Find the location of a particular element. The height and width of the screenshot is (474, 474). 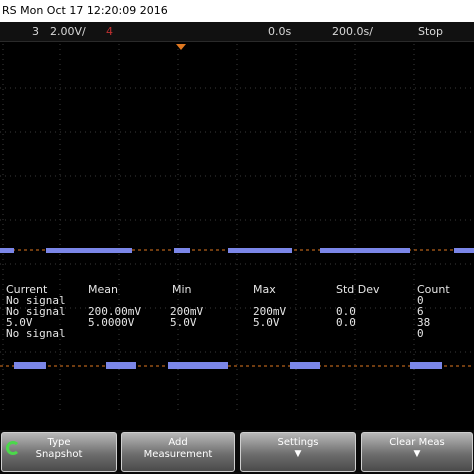

title-bar: RS Mon Oct 17 12:20:09 2016 is located at coordinates (237, 11).